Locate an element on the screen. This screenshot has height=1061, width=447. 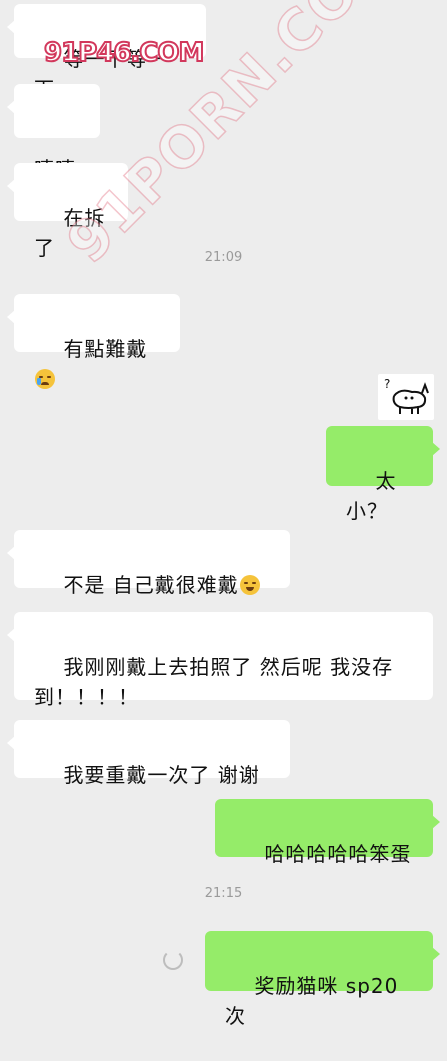
message-incoming: 我要重戴一次了 谢谢 is located at coordinates (148, 753).